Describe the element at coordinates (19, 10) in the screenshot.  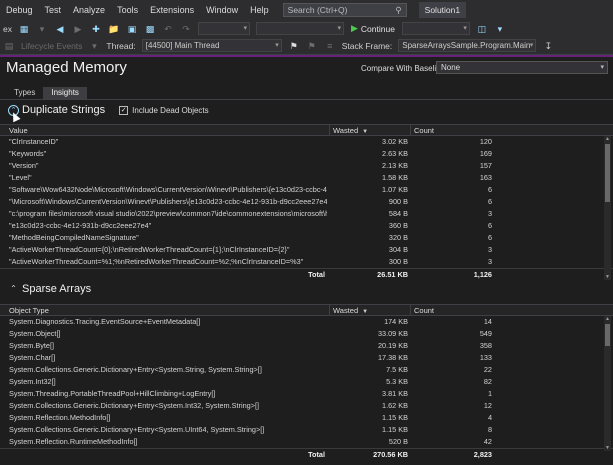
I see `menu-debug: Debug` at that location.